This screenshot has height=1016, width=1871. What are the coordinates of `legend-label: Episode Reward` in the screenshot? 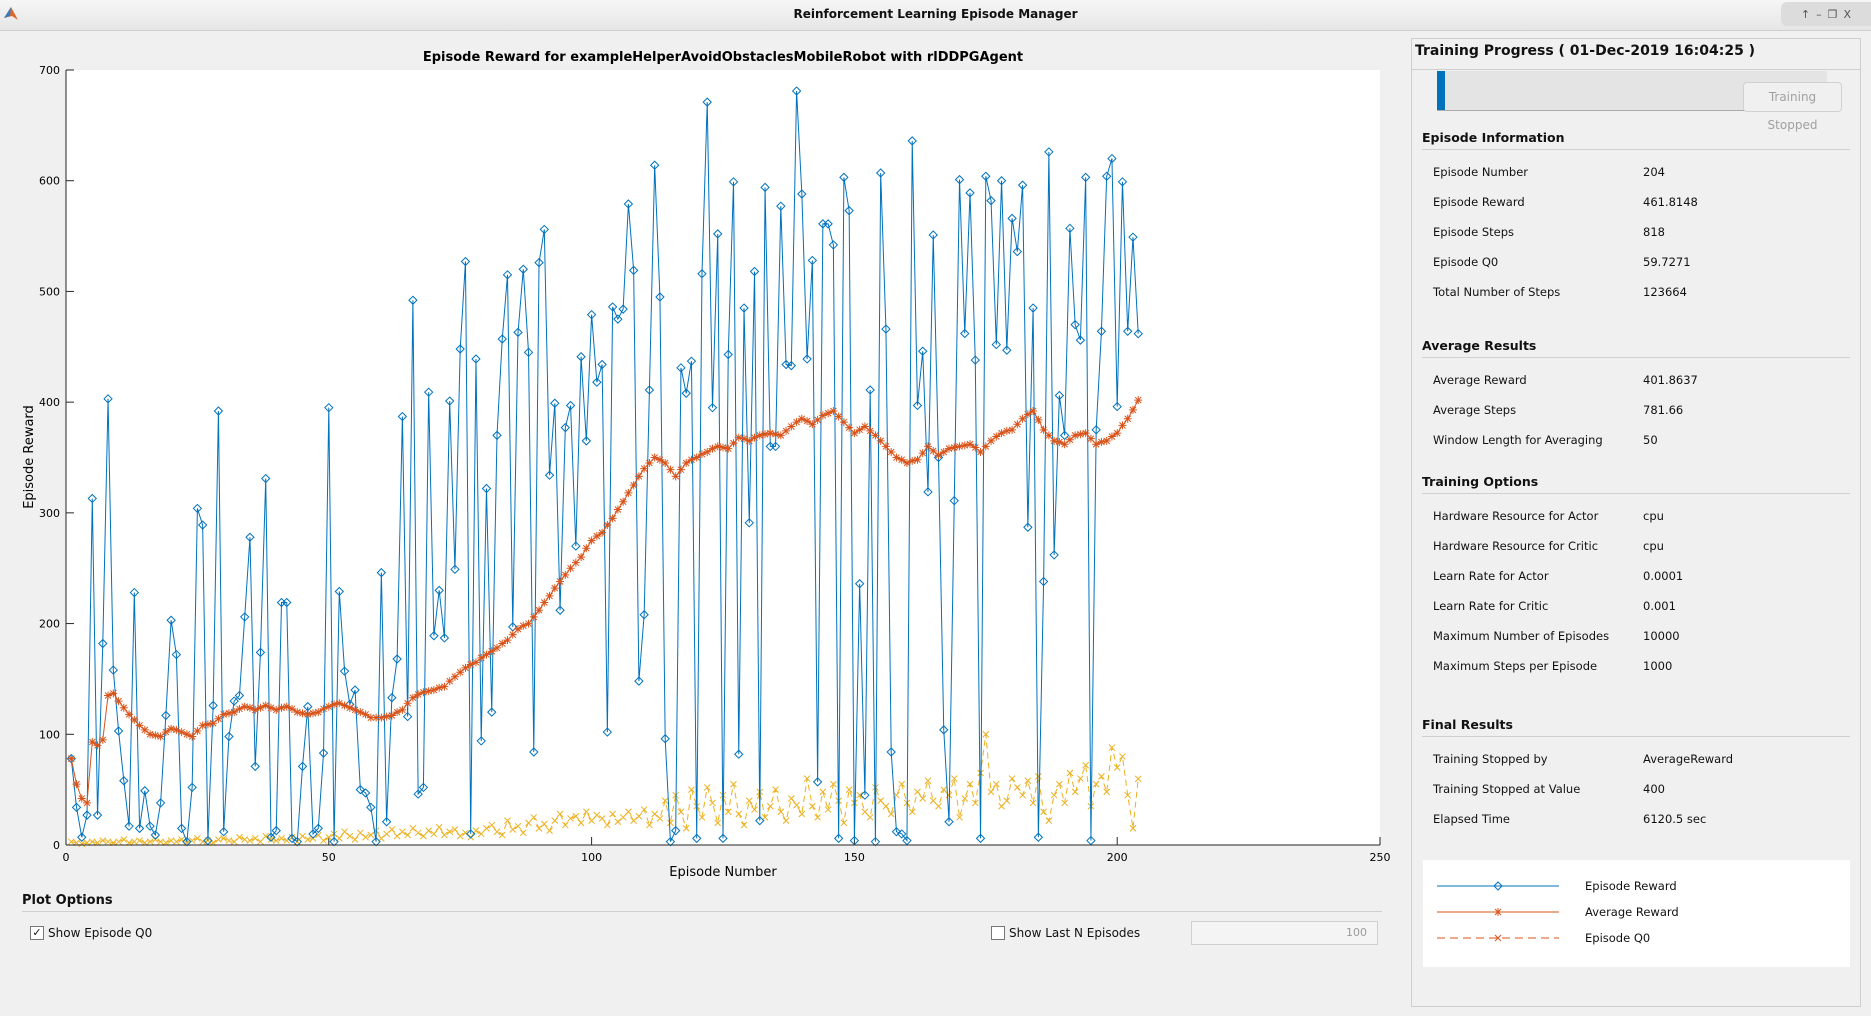 It's located at (1631, 886).